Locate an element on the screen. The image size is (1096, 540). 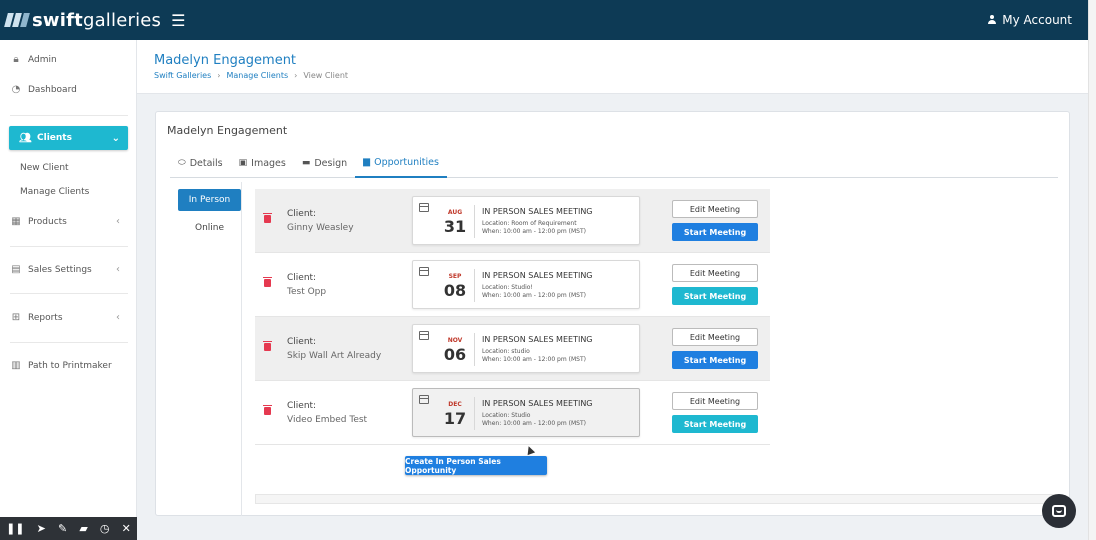
sales-icon: ▤ is located at coordinates (16, 269).